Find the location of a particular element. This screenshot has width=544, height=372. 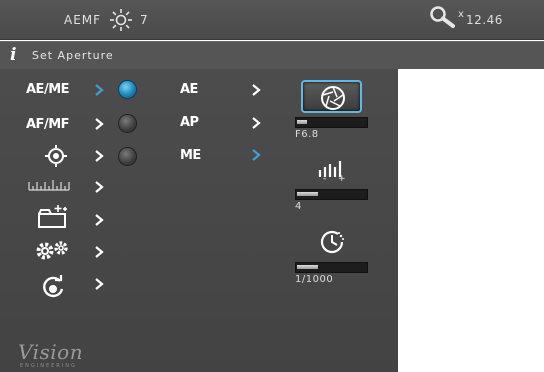

exposure-value: 4 is located at coordinates (298, 206).